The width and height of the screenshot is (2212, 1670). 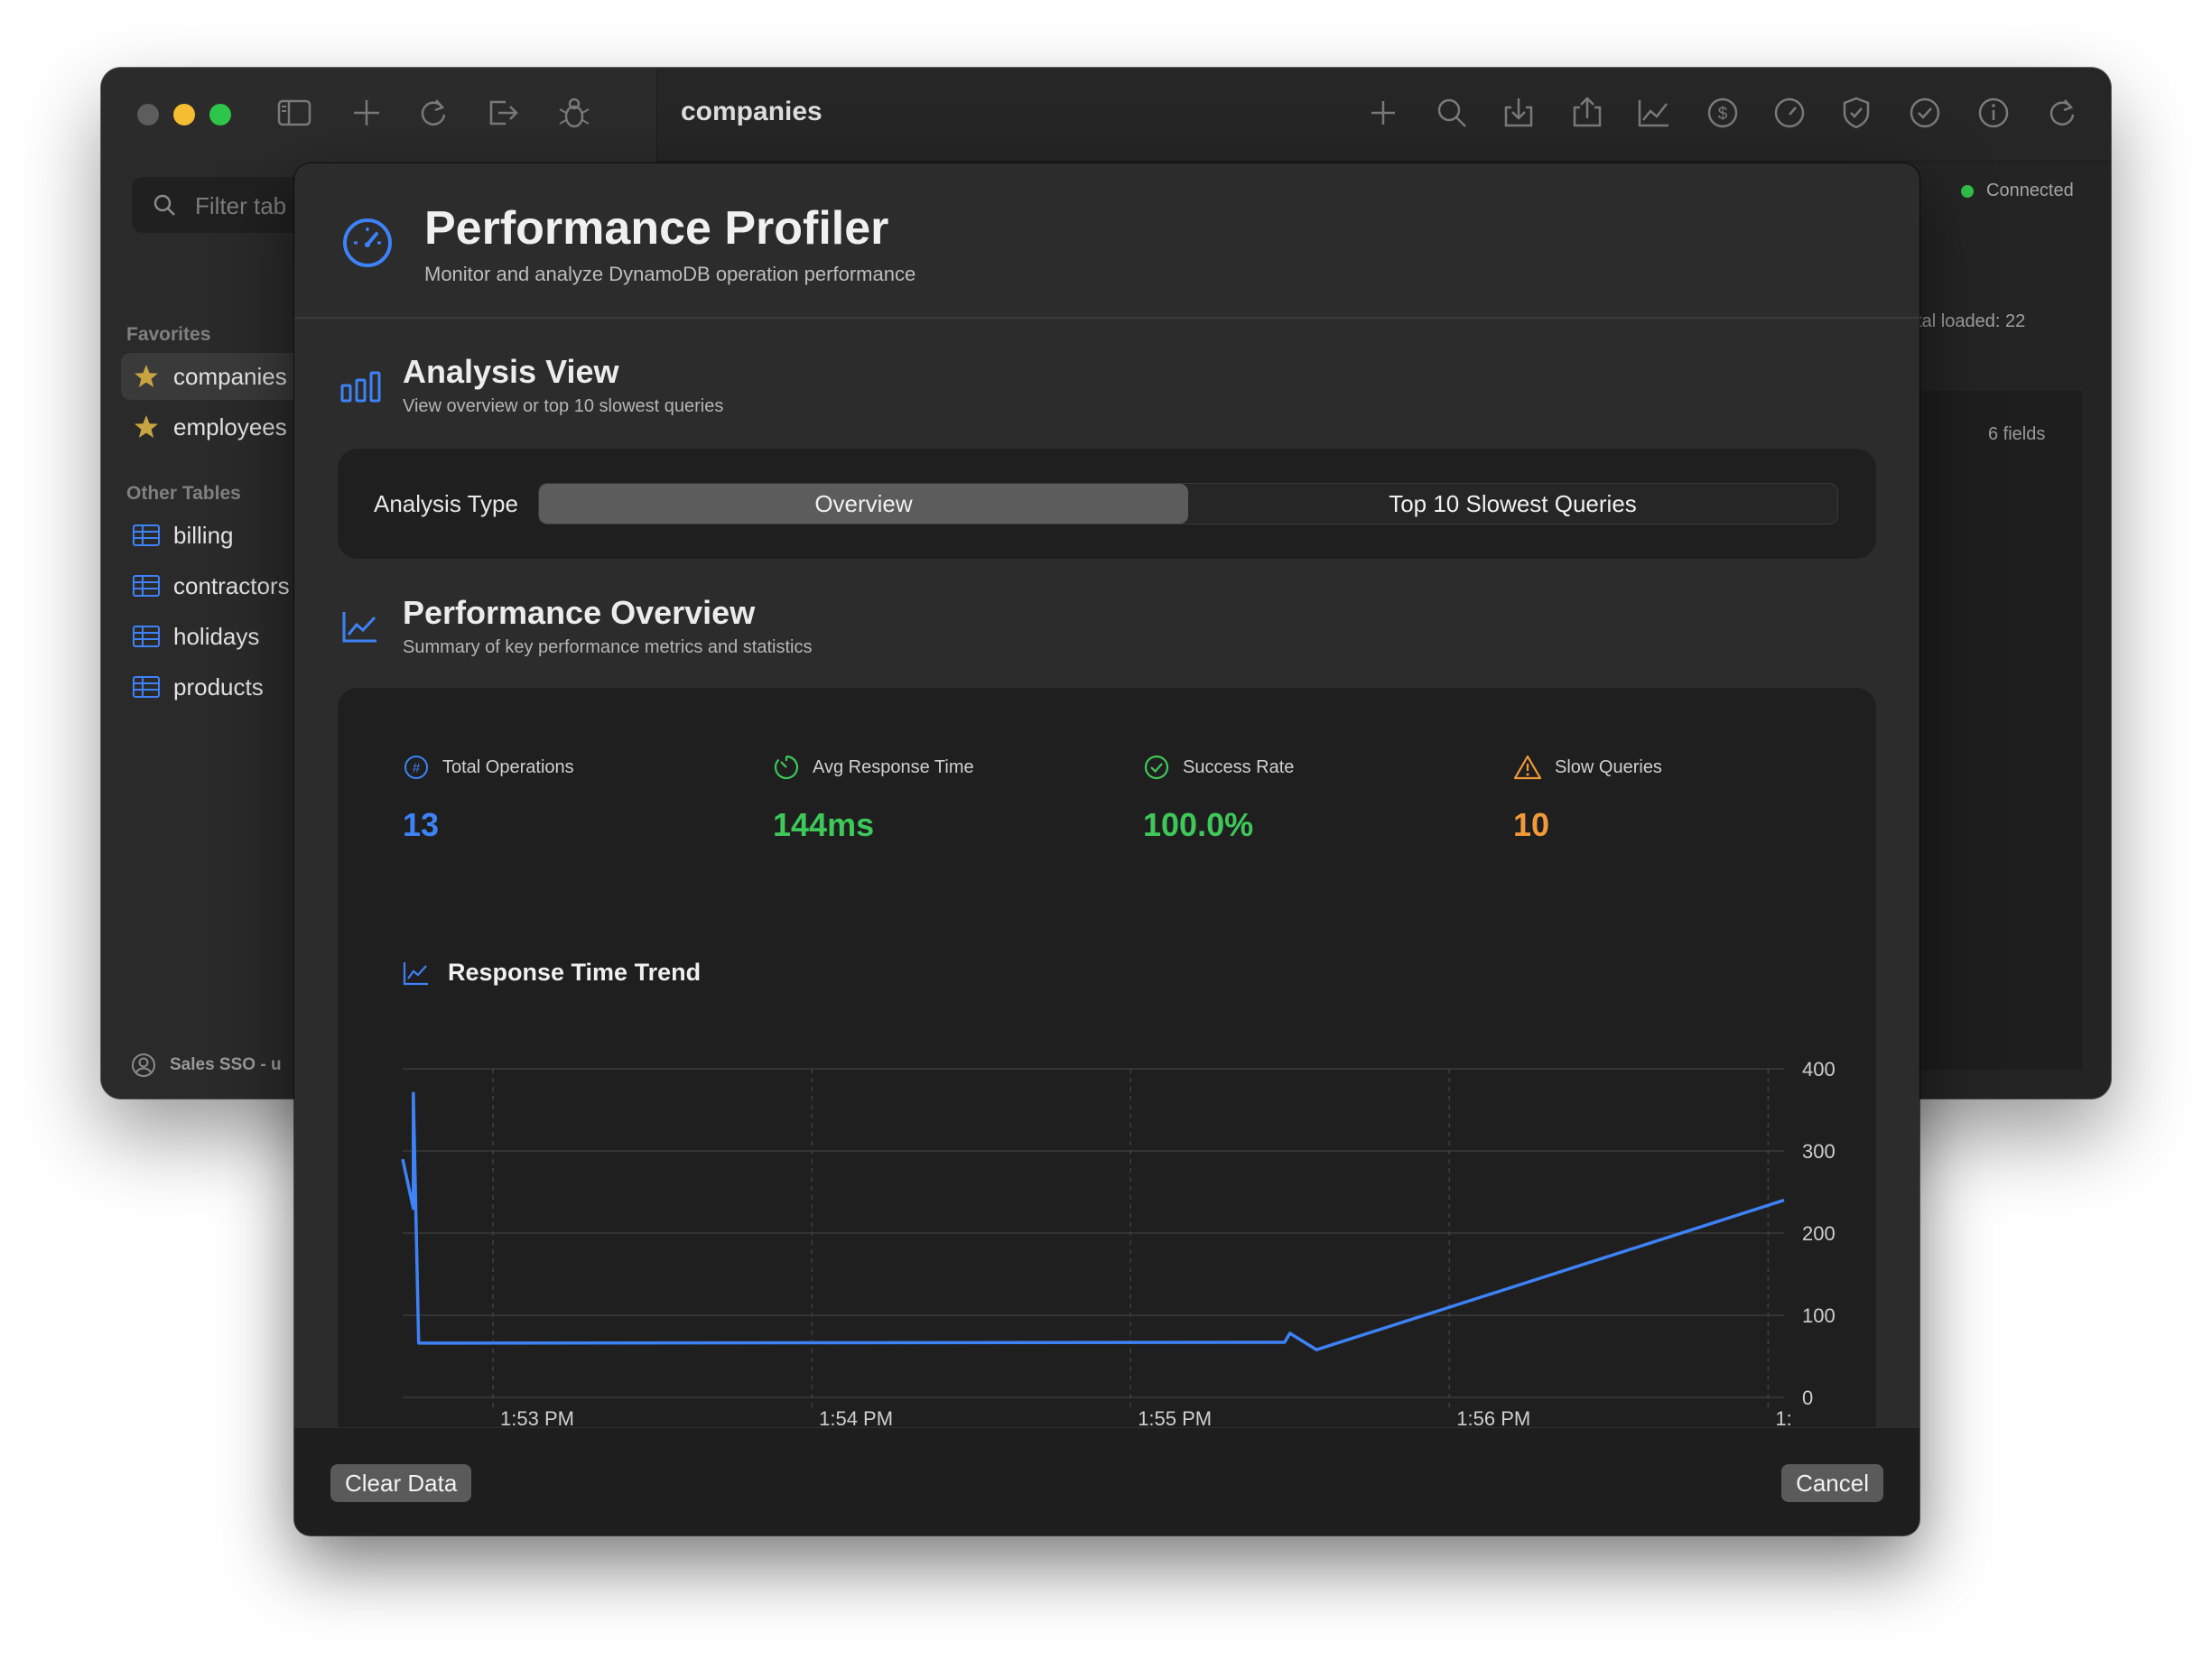 What do you see at coordinates (220, 114) in the screenshot?
I see `zoom-window-button` at bounding box center [220, 114].